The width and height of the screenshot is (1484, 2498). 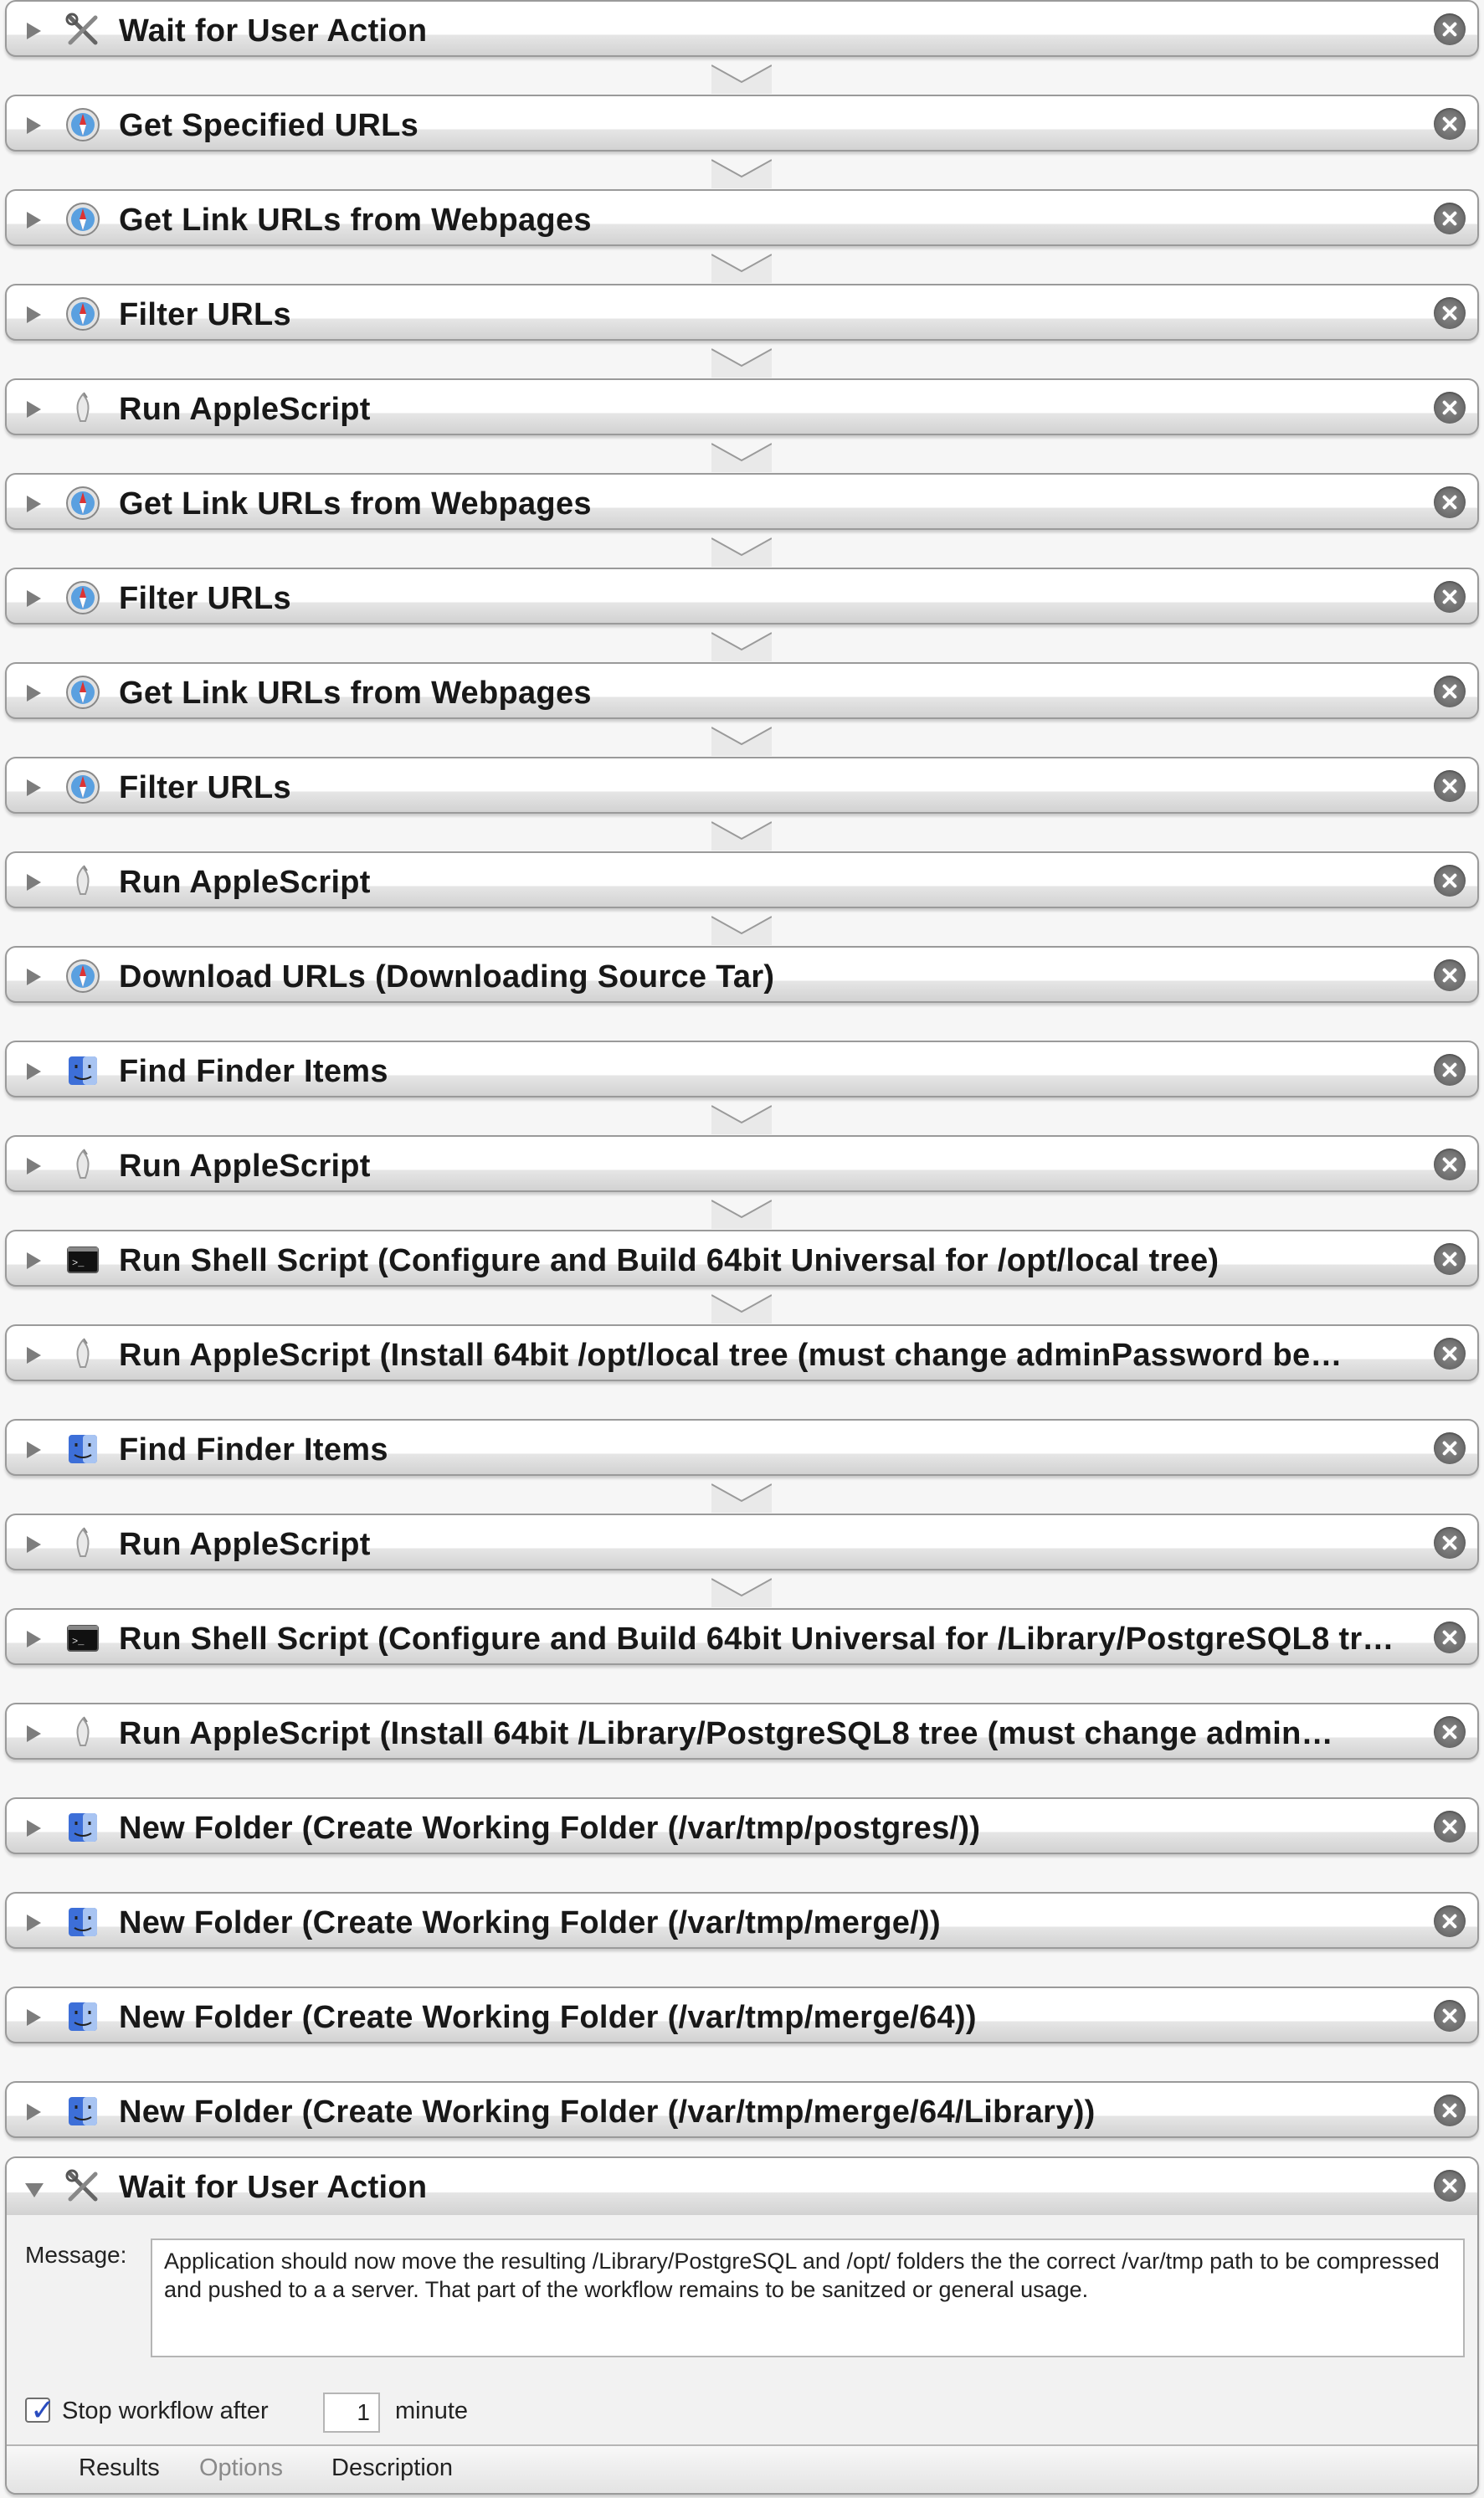 What do you see at coordinates (432, 2411) in the screenshot?
I see `minute-unit-label: minute` at bounding box center [432, 2411].